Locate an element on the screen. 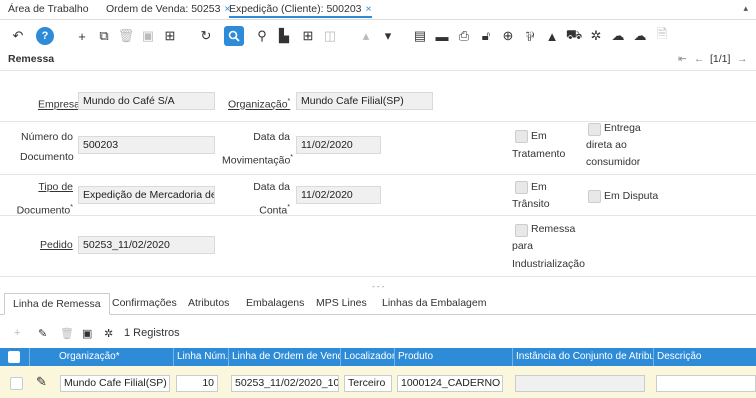 This screenshot has height=398, width=756. zoom-across-icon: ⊕ is located at coordinates (508, 36).